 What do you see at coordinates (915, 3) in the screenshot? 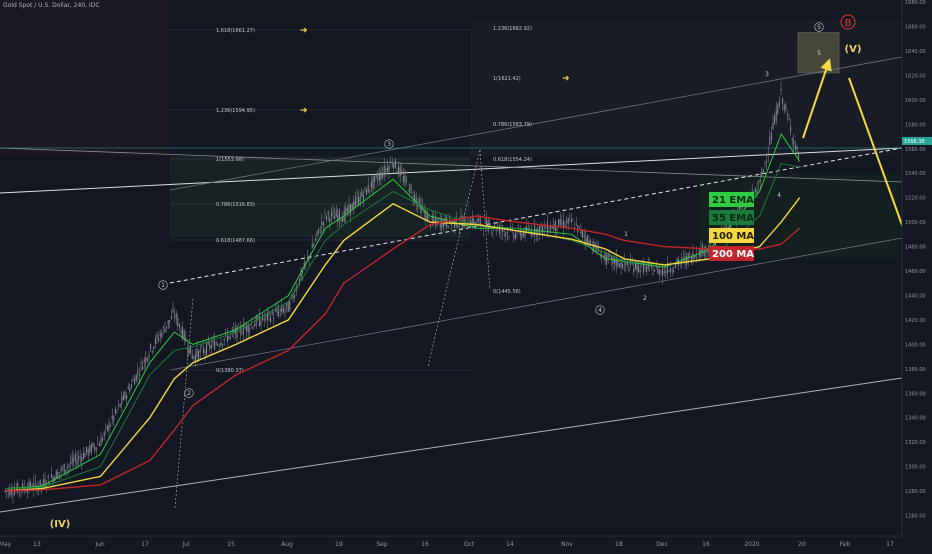
I see `price-tick-label: 1680.00` at bounding box center [915, 3].